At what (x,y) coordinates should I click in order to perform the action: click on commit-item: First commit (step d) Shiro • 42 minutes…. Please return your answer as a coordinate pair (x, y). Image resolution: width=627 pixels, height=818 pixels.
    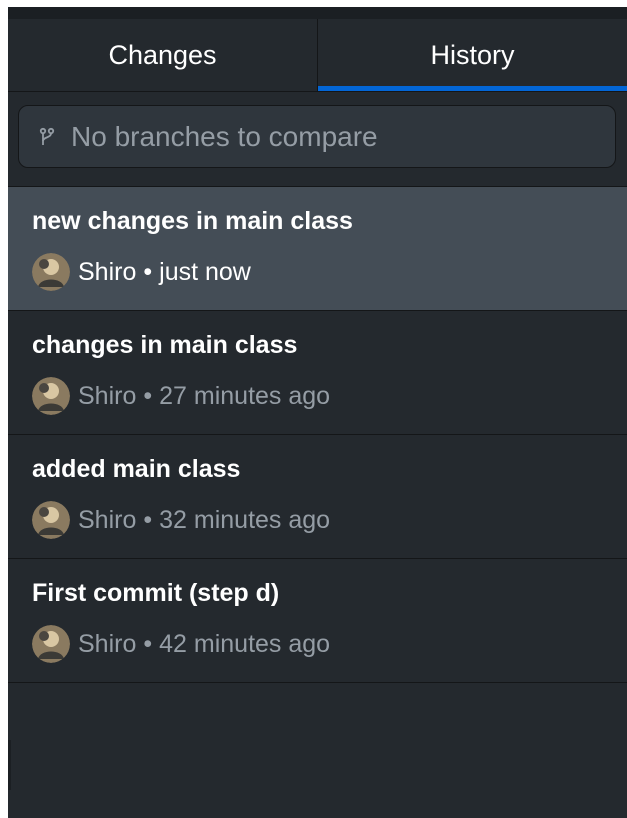
    Looking at the image, I should click on (317, 621).